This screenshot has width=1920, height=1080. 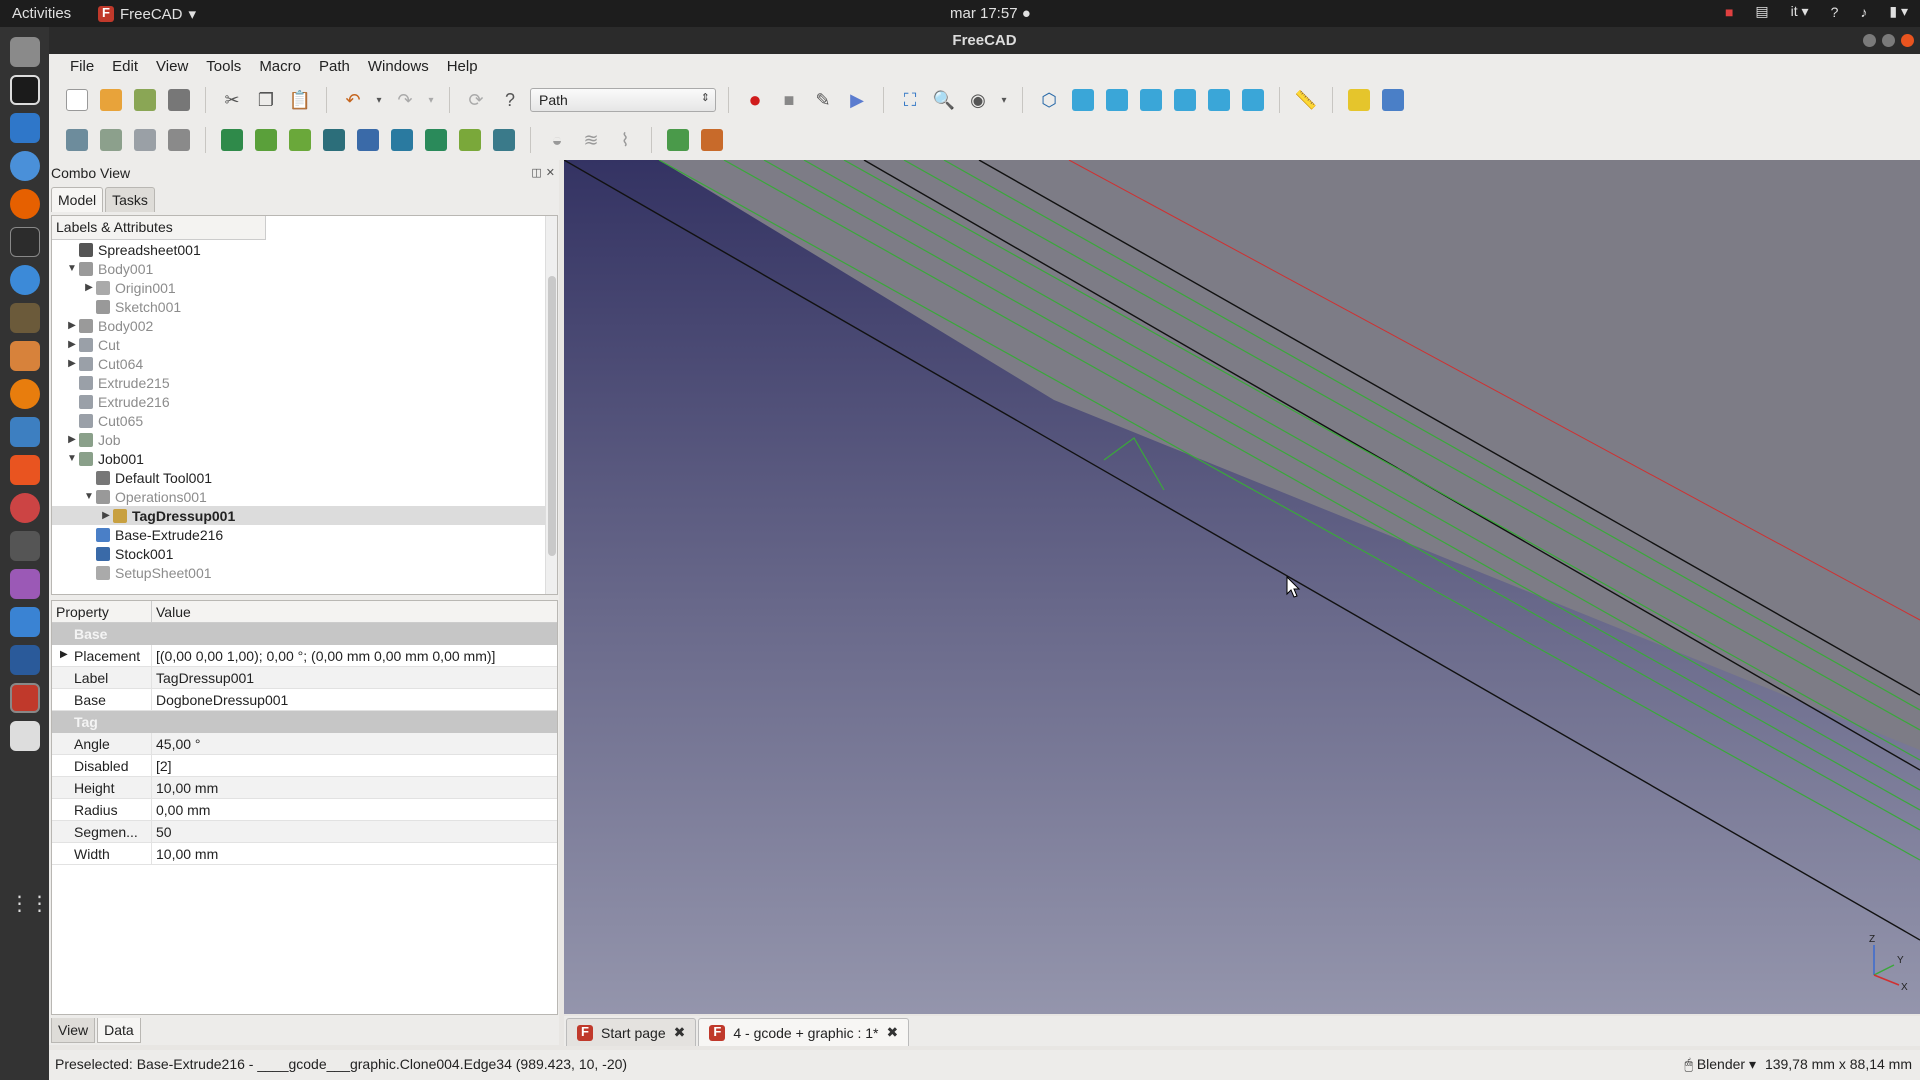 What do you see at coordinates (304, 458) in the screenshot?
I see `tree-item: ▼ Job001` at bounding box center [304, 458].